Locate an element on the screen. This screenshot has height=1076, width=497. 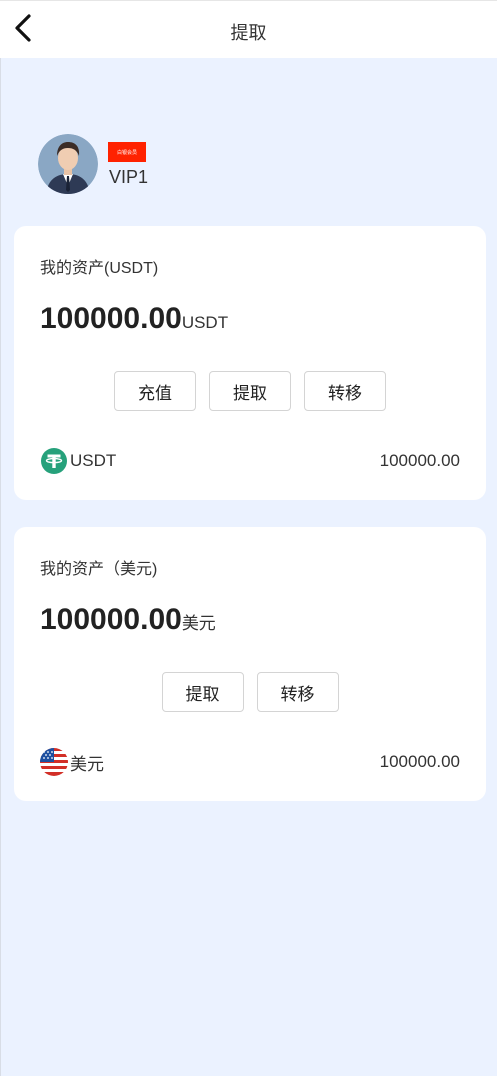
action-buttons: 提取 转移 is located at coordinates (250, 692).